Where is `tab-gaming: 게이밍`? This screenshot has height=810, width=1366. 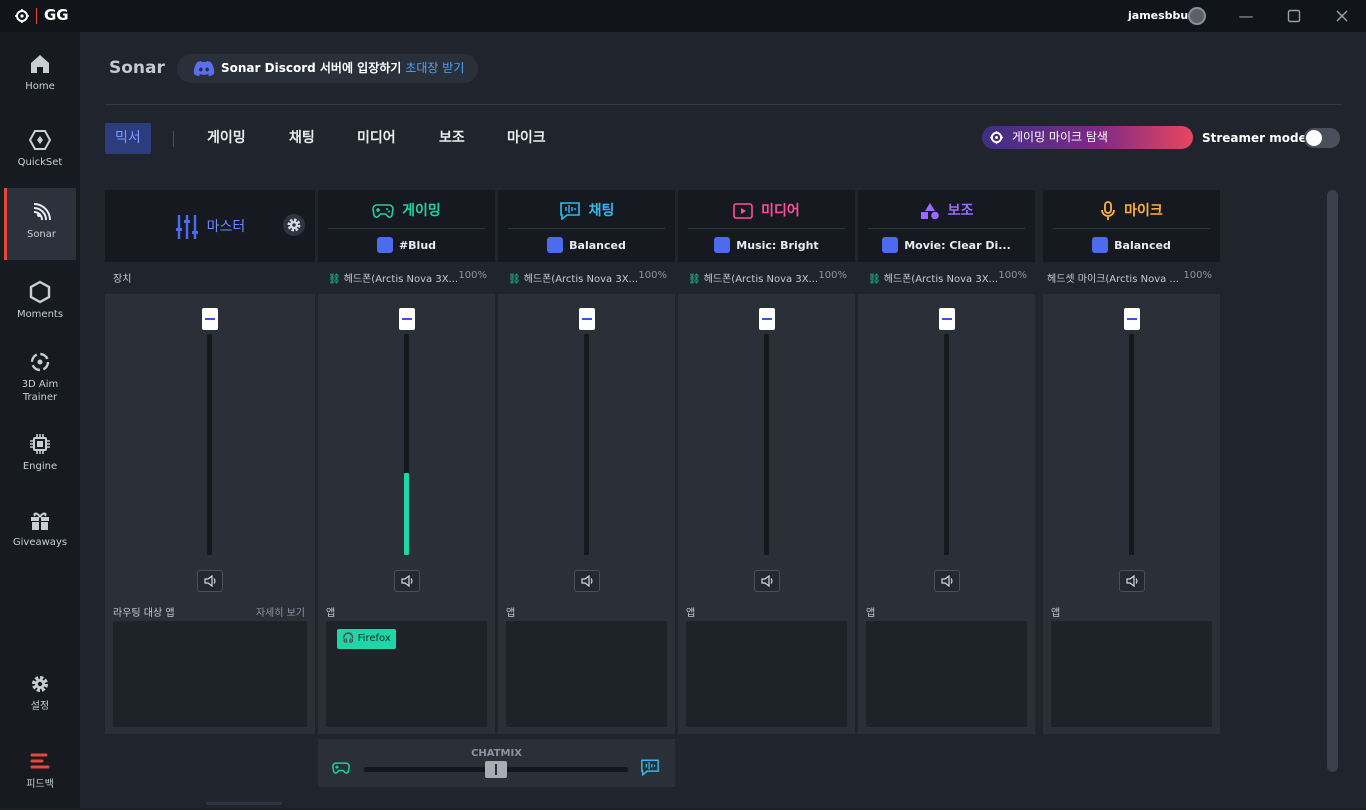
tab-gaming: 게이밍 is located at coordinates (226, 138).